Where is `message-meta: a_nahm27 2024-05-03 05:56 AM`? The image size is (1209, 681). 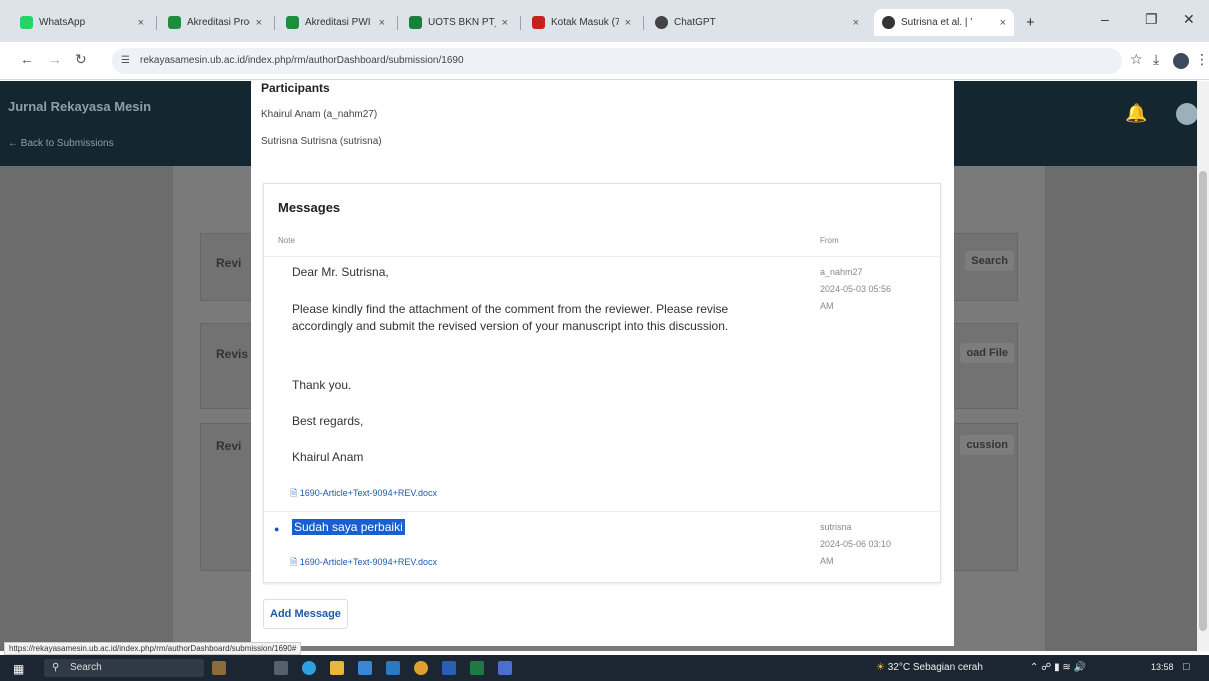 message-meta: a_nahm27 2024-05-03 05:56 AM is located at coordinates (855, 289).